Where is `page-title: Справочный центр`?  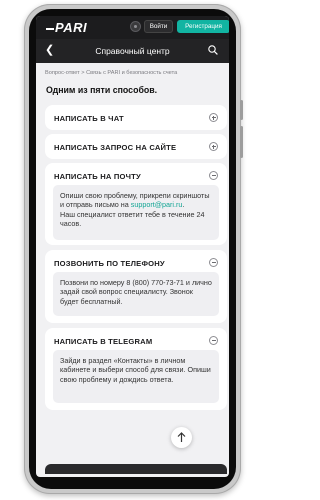
page-title: Справочный центр is located at coordinates (132, 51).